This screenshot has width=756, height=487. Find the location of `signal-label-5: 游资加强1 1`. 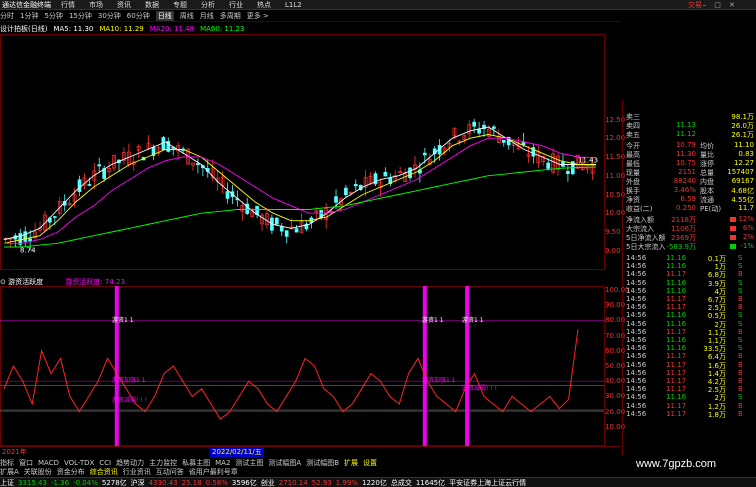

signal-label-5: 游资加强1 1 is located at coordinates (439, 380).